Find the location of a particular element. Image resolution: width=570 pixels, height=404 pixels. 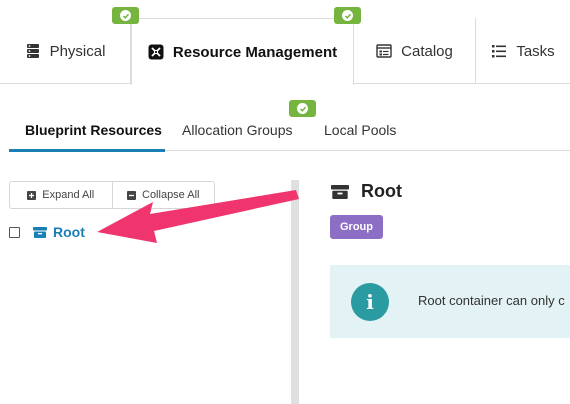

tab-physical: Physical is located at coordinates (65, 51).